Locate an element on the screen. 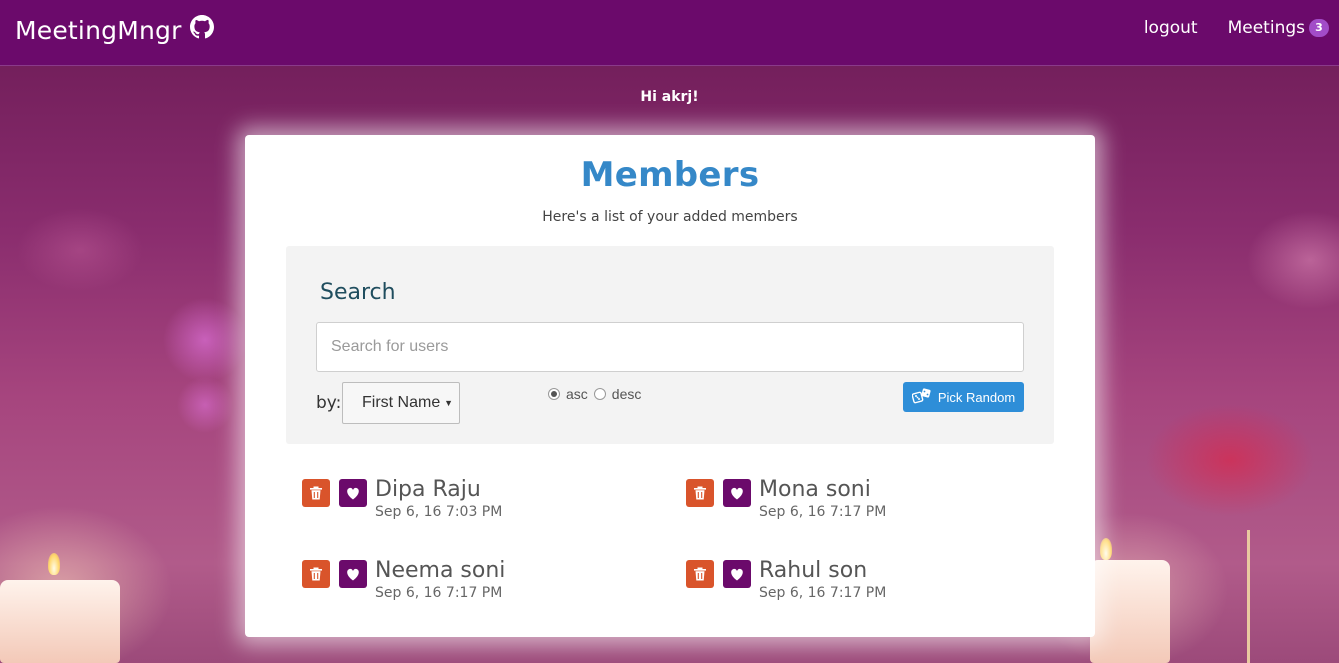 This screenshot has width=1339, height=663. logout-link: logout is located at coordinates (1171, 28).